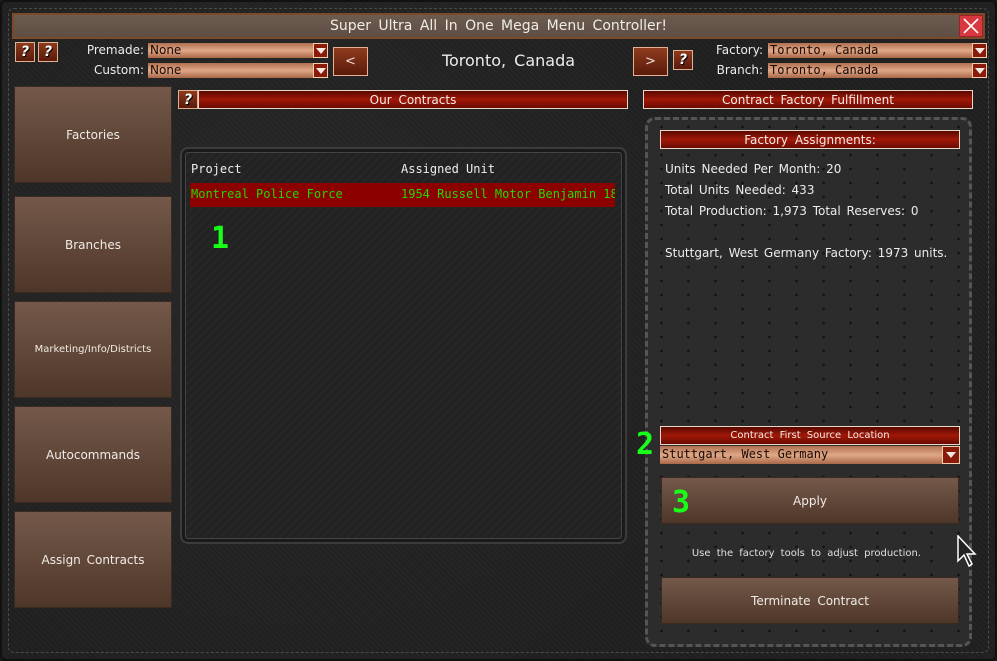 The image size is (997, 661). I want to click on terminate-label: Terminate Contract, so click(810, 600).